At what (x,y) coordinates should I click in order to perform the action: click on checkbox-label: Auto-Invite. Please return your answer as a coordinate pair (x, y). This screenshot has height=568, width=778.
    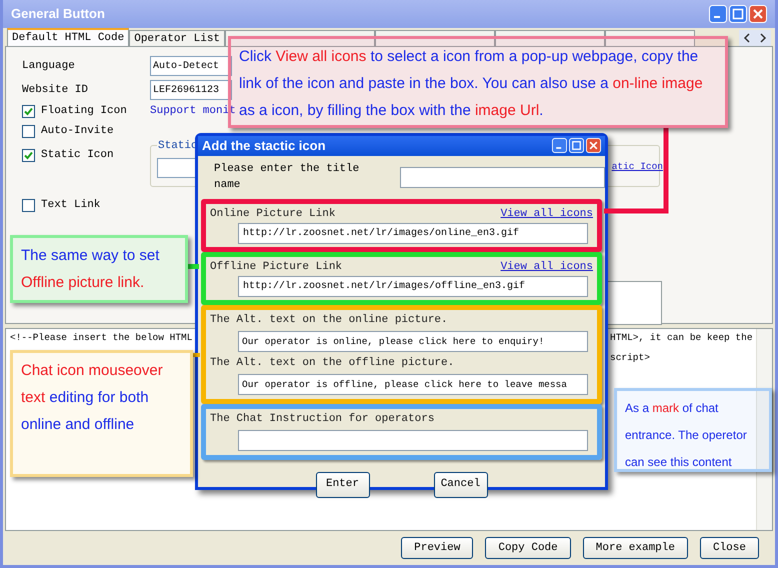
    Looking at the image, I should click on (77, 131).